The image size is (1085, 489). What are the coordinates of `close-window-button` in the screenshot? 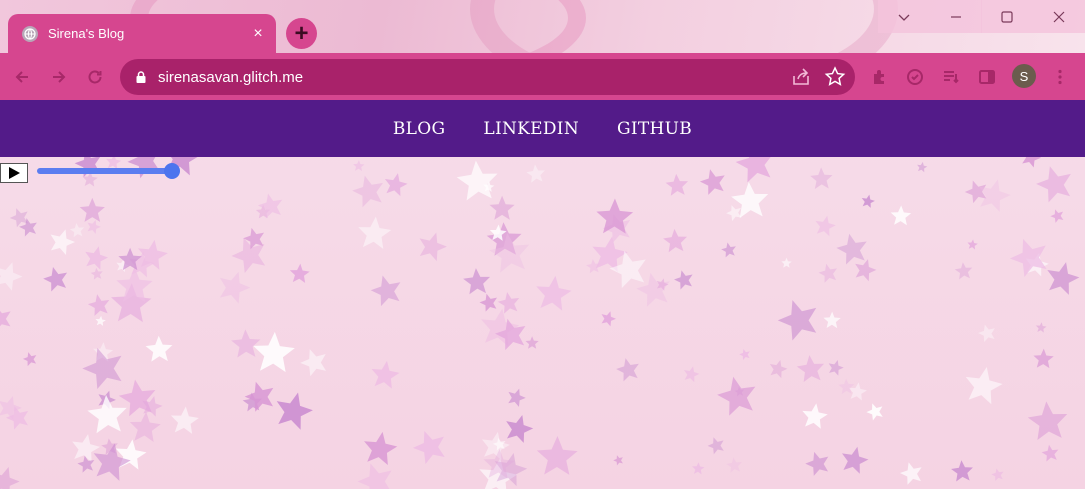 It's located at (1059, 16).